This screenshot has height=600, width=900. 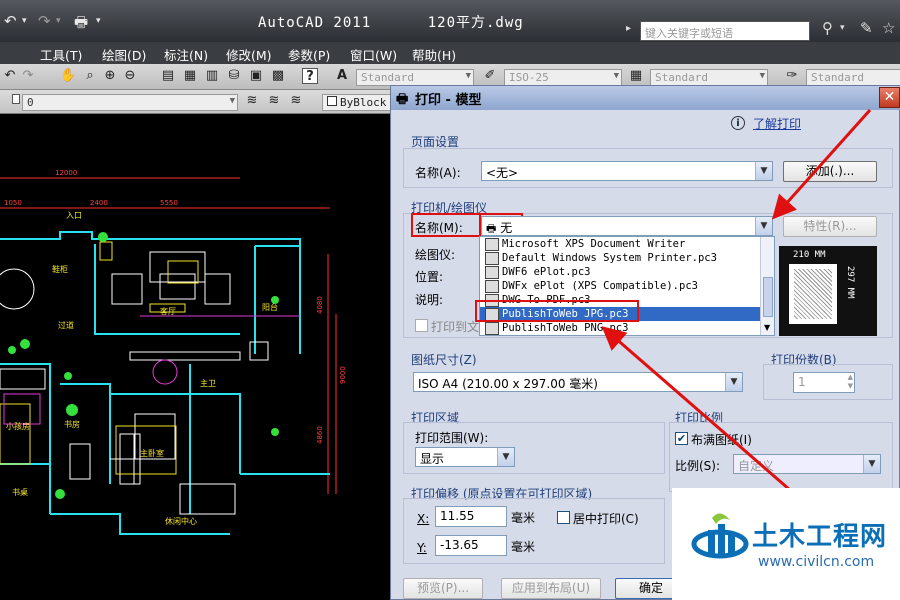 I want to click on civilcn-logo-icon, so click(x=720, y=536).